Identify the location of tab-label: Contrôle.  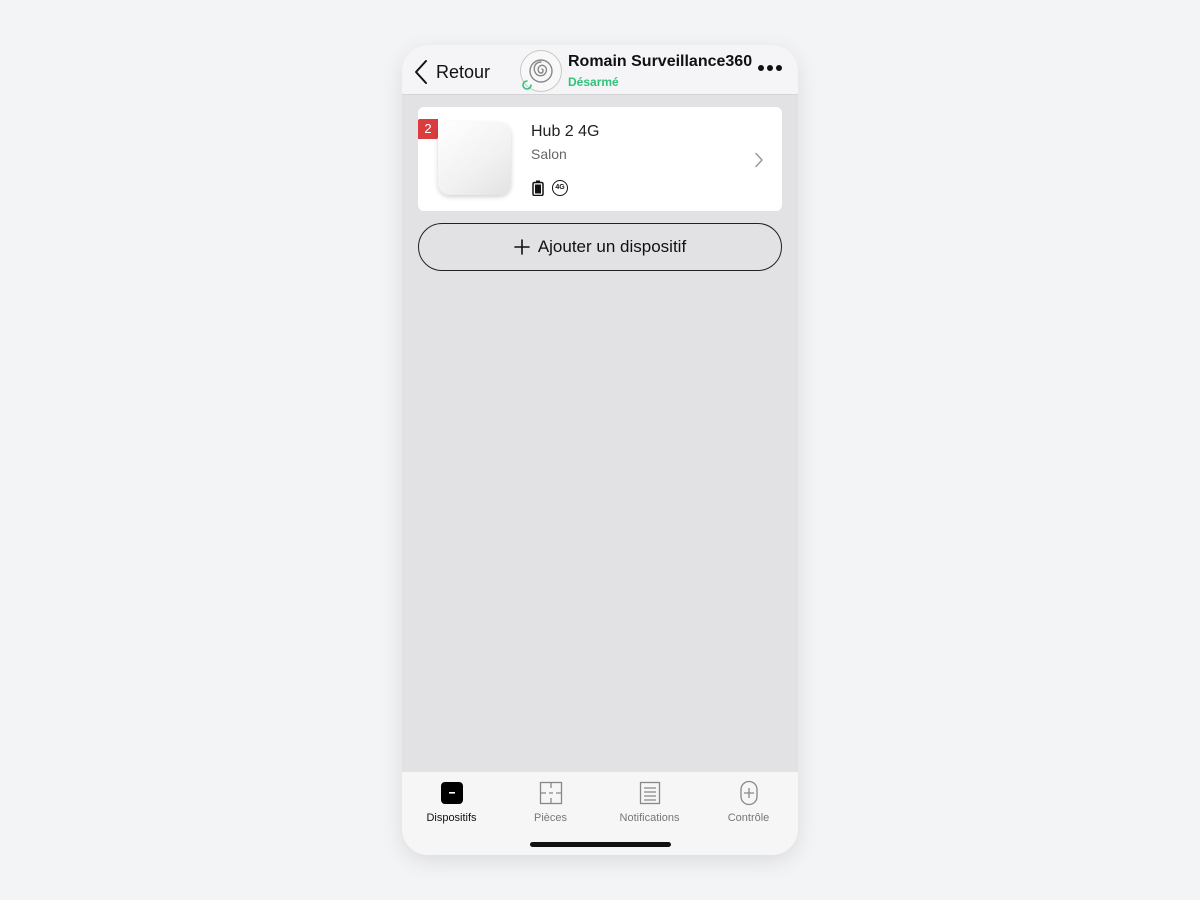
(748, 818).